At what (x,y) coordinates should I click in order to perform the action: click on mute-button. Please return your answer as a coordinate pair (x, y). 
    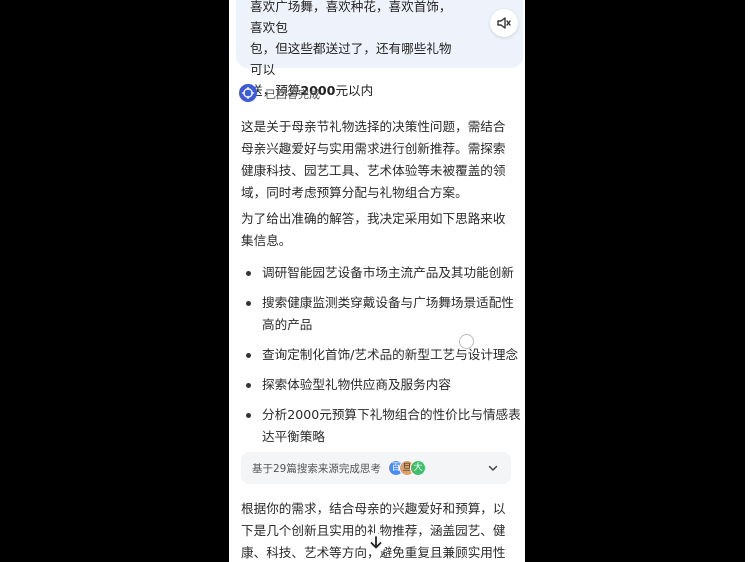
    Looking at the image, I should click on (504, 23).